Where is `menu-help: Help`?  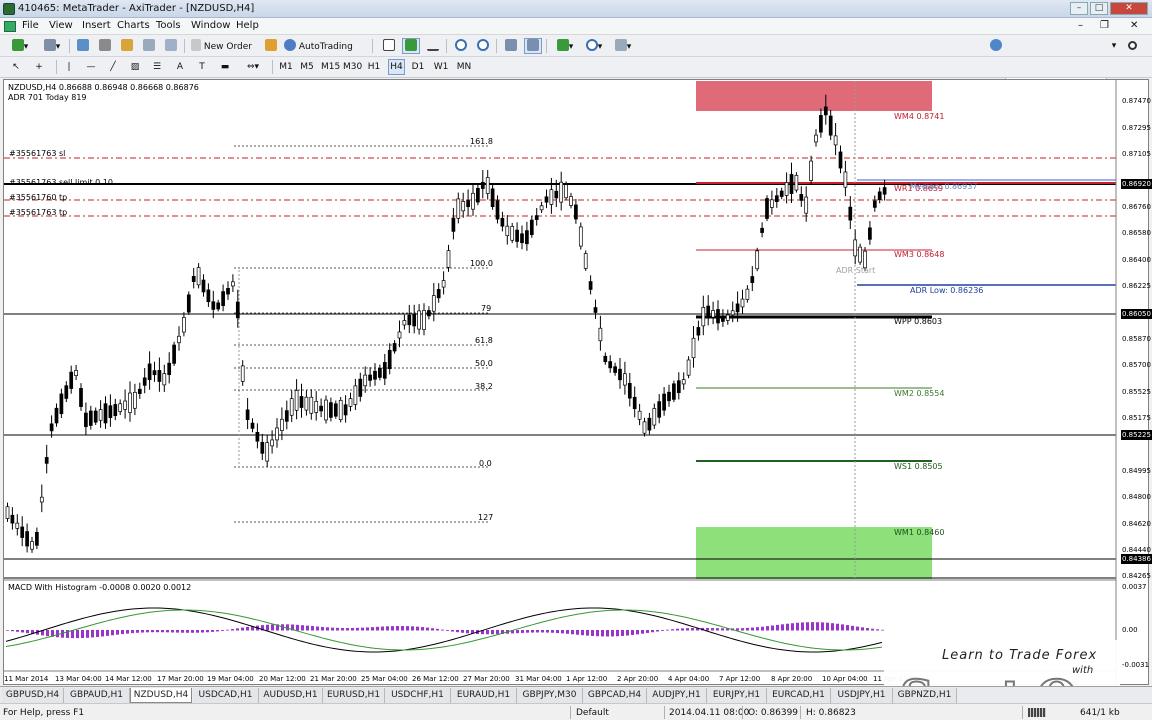 menu-help: Help is located at coordinates (247, 25).